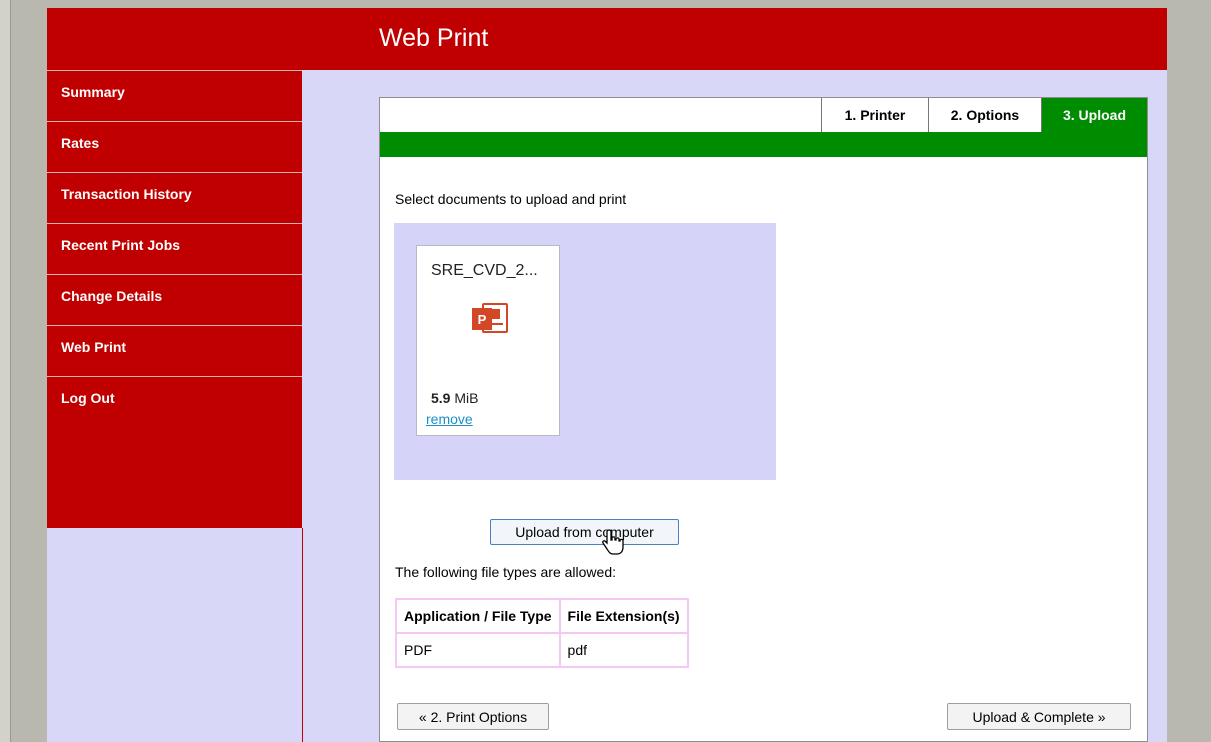 This screenshot has height=742, width=1211. I want to click on sidebar-item-change-details: Change Details, so click(174, 299).